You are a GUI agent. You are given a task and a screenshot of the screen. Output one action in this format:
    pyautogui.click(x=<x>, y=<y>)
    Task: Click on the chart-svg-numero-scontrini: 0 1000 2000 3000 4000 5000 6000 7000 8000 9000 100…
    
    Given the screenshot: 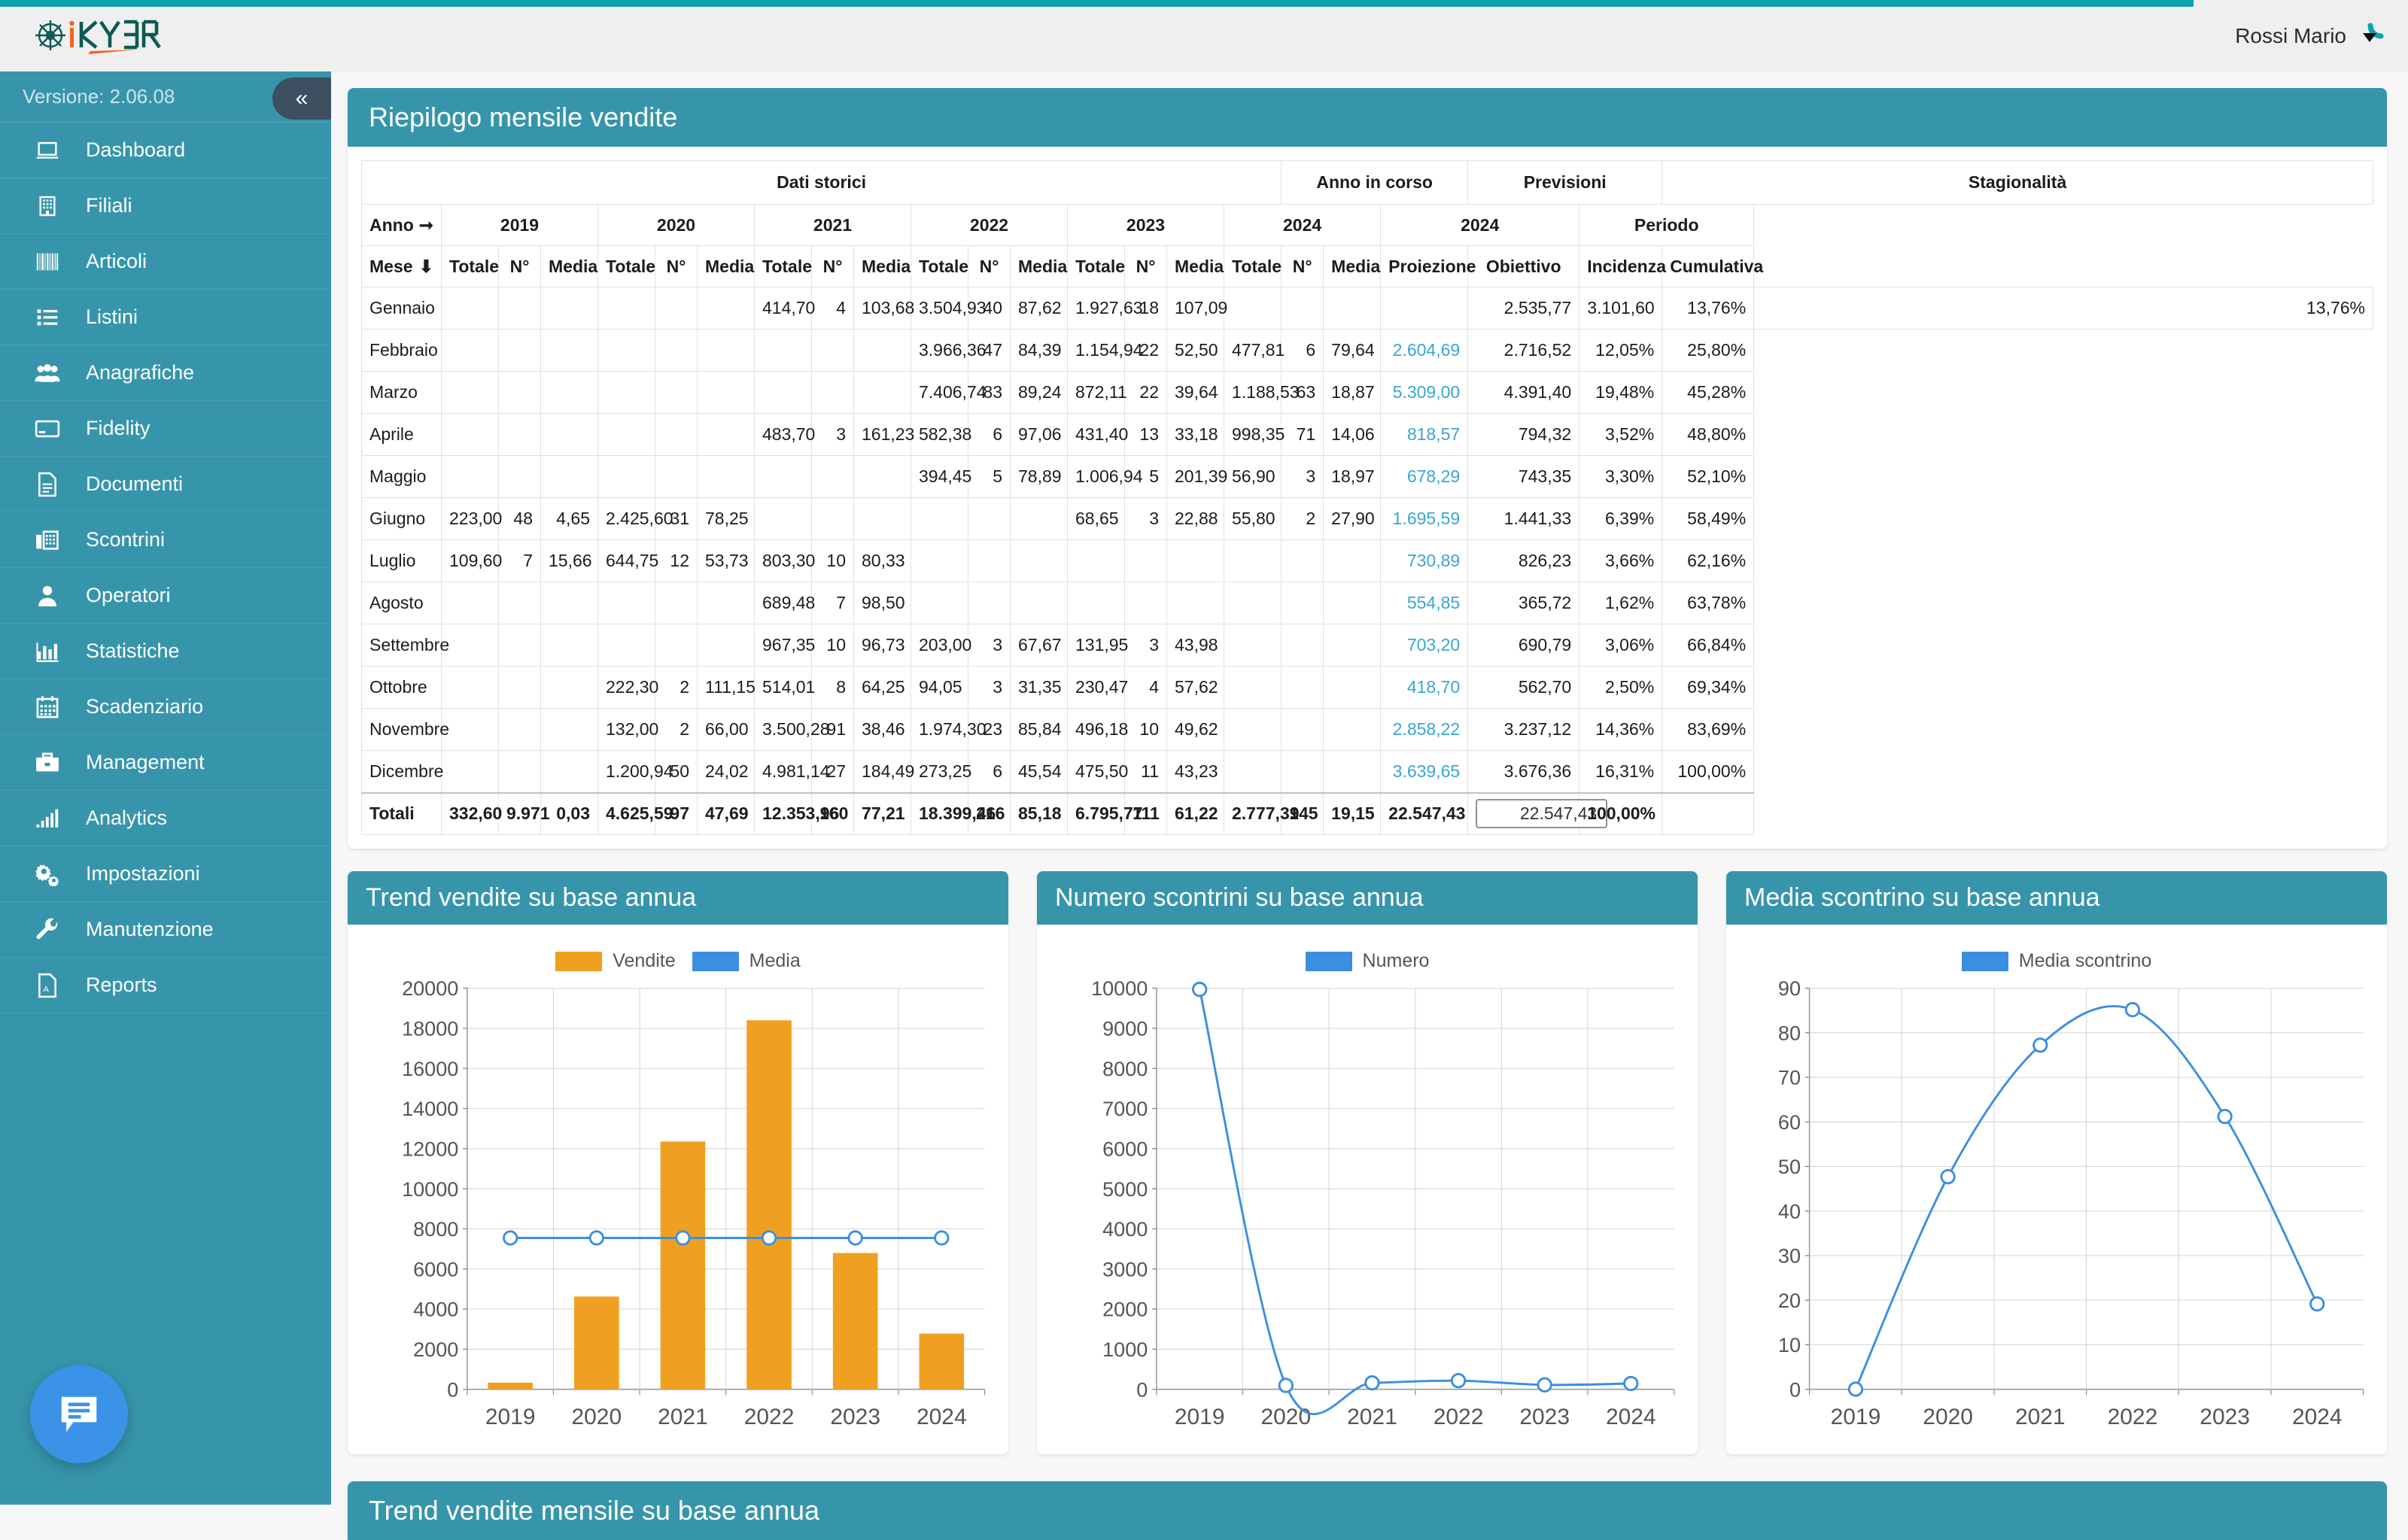 What is the action you would take?
    pyautogui.click(x=1367, y=1210)
    